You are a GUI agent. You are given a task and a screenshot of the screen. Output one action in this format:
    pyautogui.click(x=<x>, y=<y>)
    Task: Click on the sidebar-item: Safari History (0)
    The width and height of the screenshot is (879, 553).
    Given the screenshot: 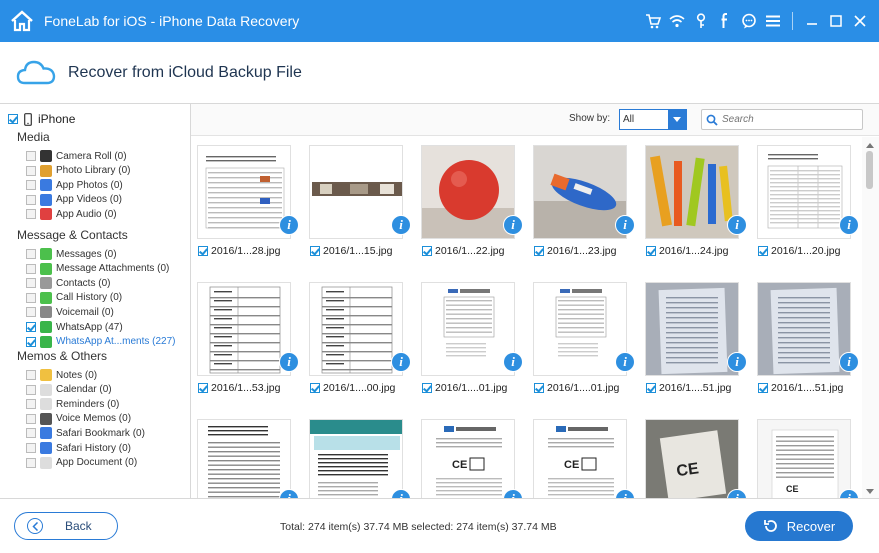 What is the action you would take?
    pyautogui.click(x=78, y=448)
    